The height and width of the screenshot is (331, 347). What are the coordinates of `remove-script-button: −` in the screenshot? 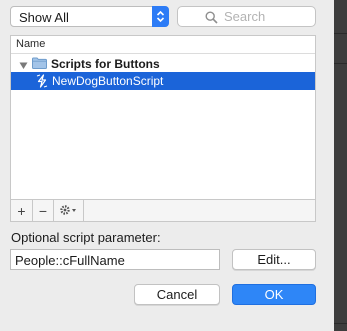 It's located at (43, 210).